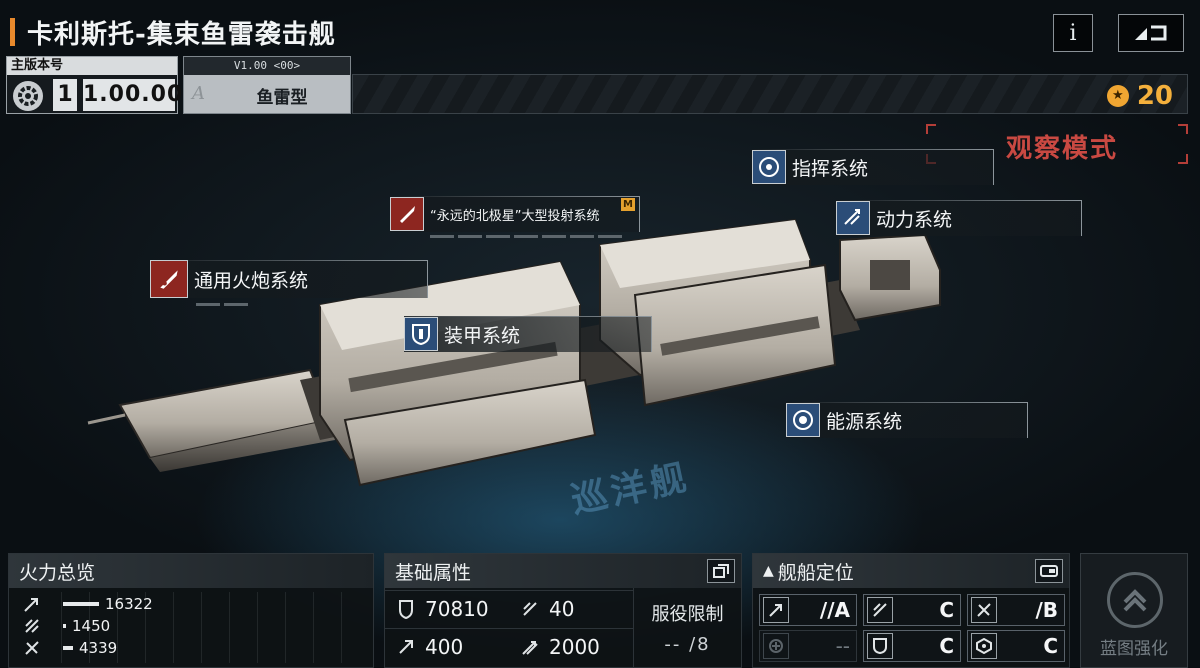 The image size is (1200, 668). I want to click on attr-armor-value: 40, so click(562, 608).